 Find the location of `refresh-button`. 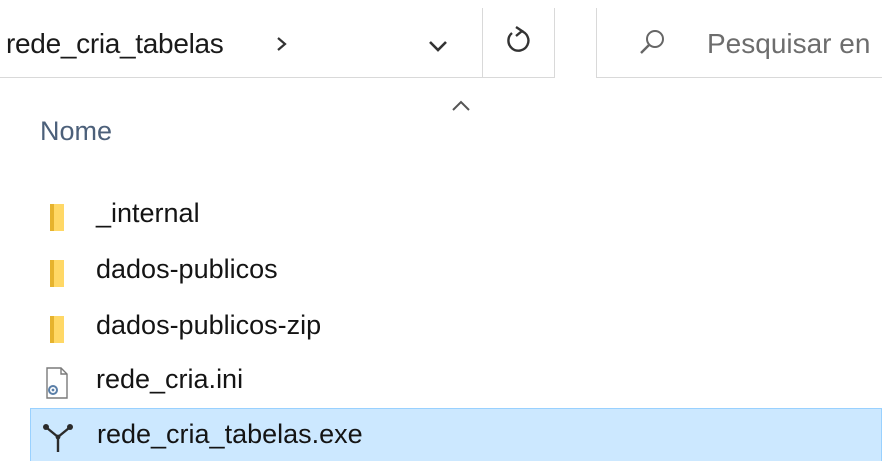

refresh-button is located at coordinates (519, 43).